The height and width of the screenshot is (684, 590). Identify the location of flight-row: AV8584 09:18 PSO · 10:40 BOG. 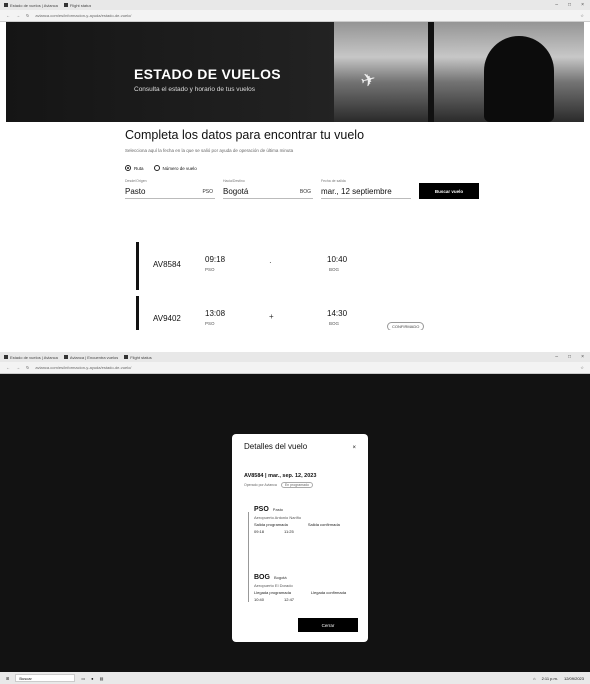
(356, 266).